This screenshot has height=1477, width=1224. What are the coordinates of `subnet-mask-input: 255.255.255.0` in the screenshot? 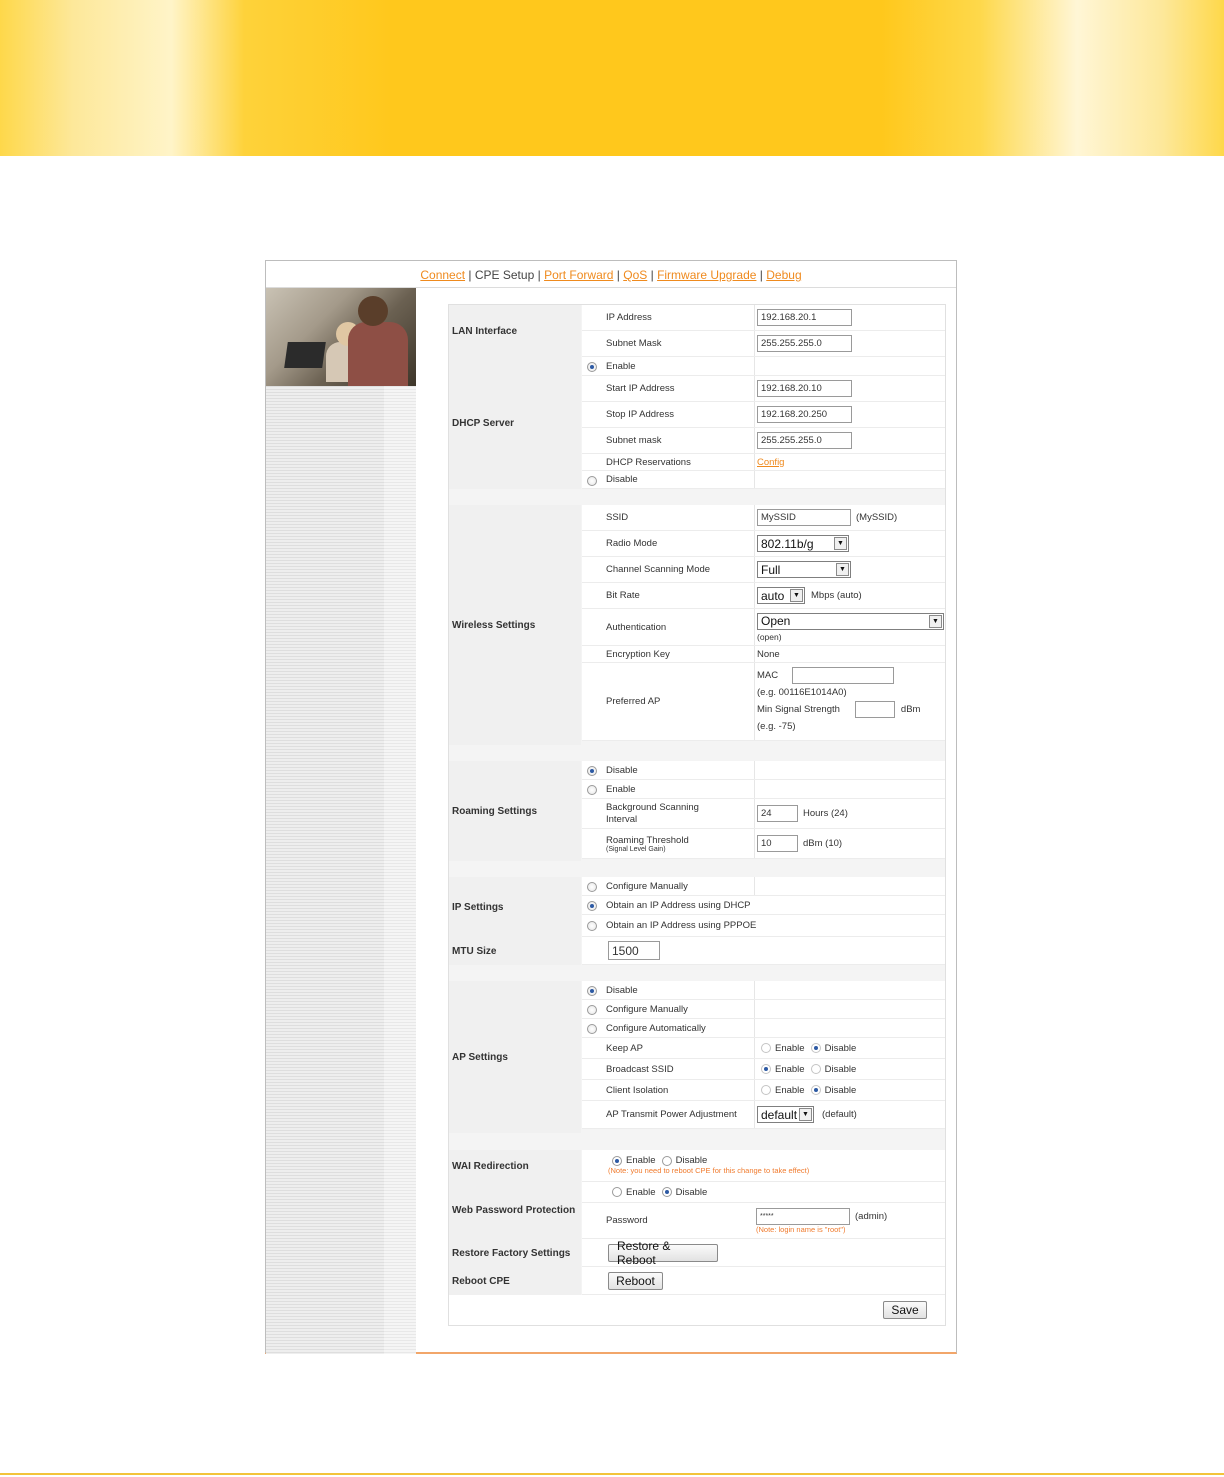 It's located at (804, 343).